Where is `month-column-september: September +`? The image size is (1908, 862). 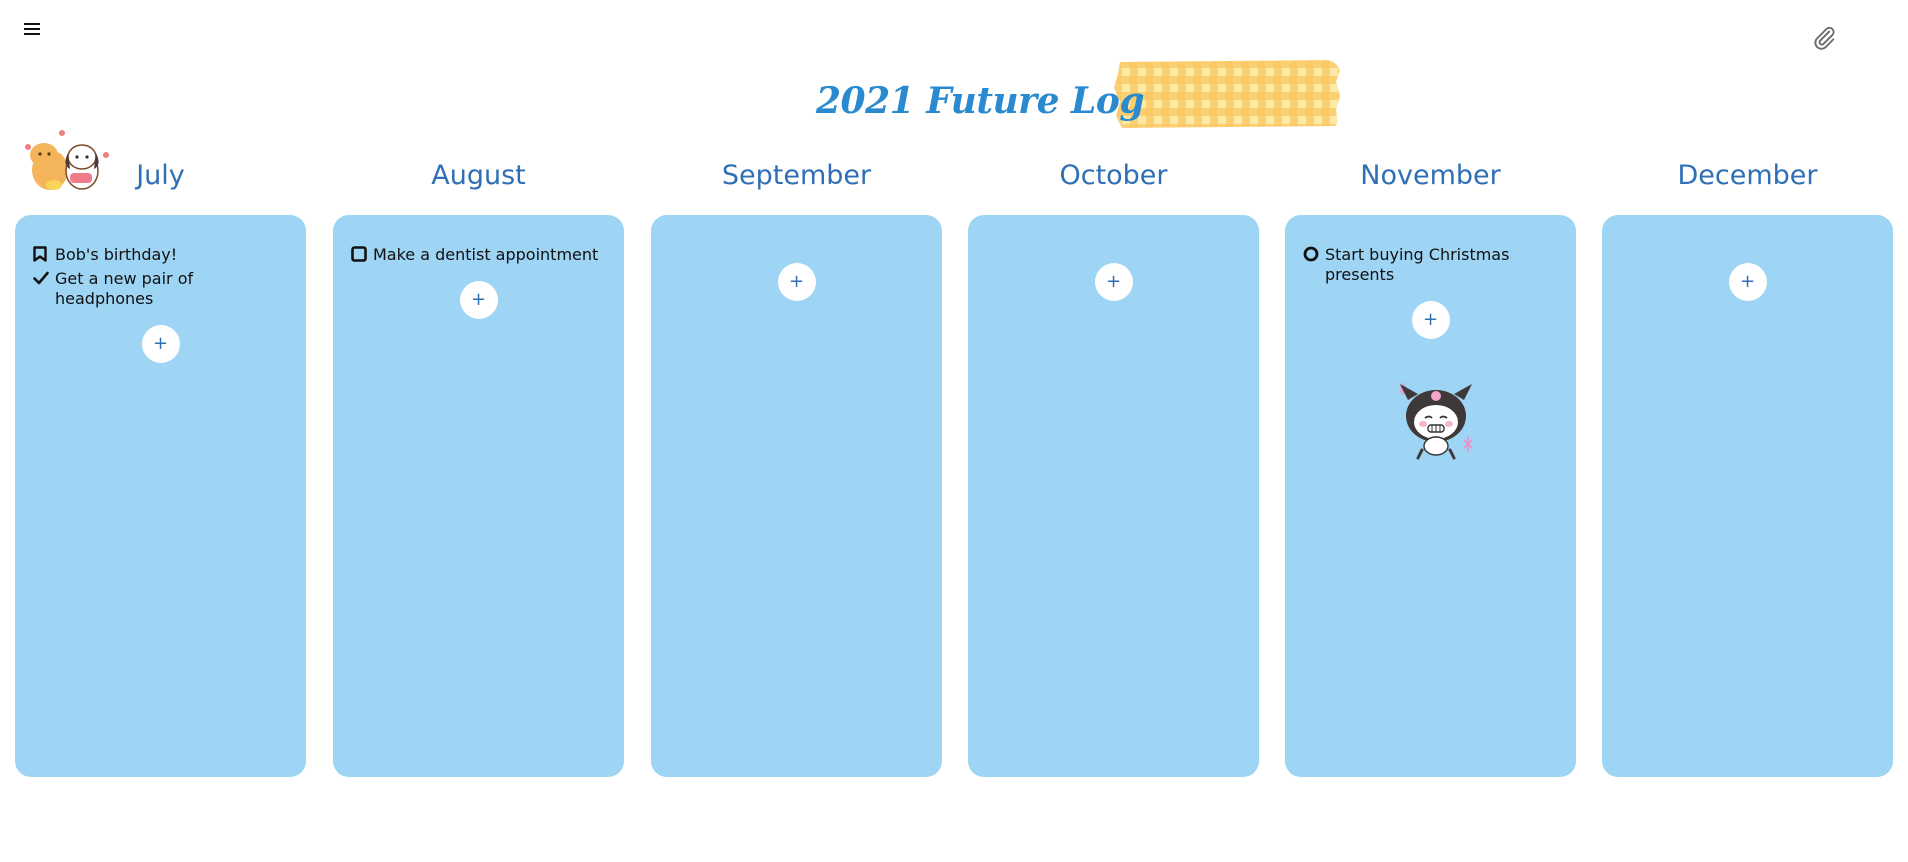
month-column-september: September + is located at coordinates (796, 466).